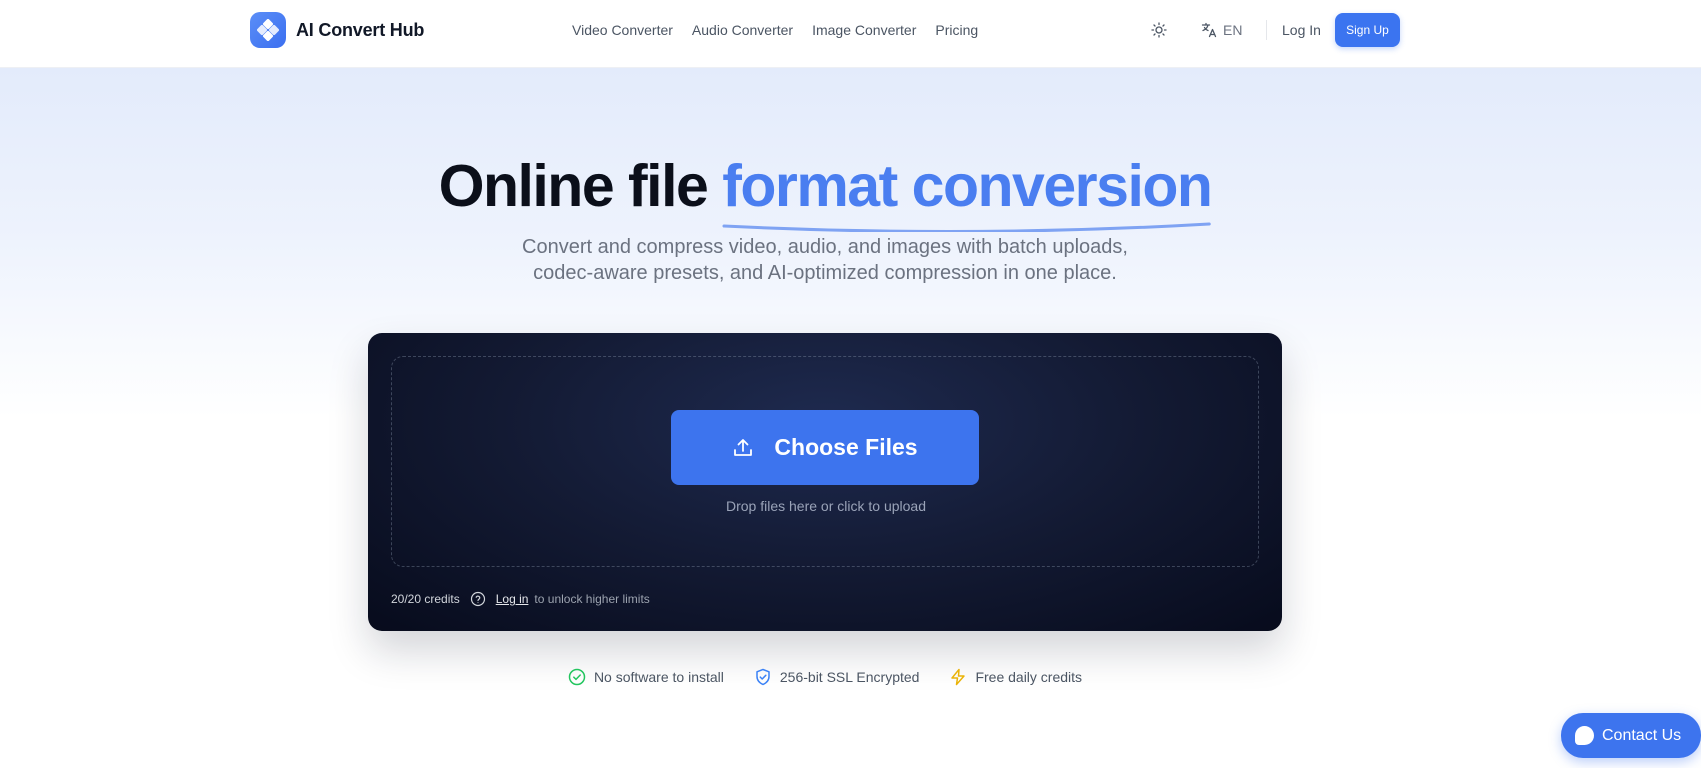 This screenshot has width=1701, height=768. Describe the element at coordinates (268, 30) in the screenshot. I see `logo-icon` at that location.